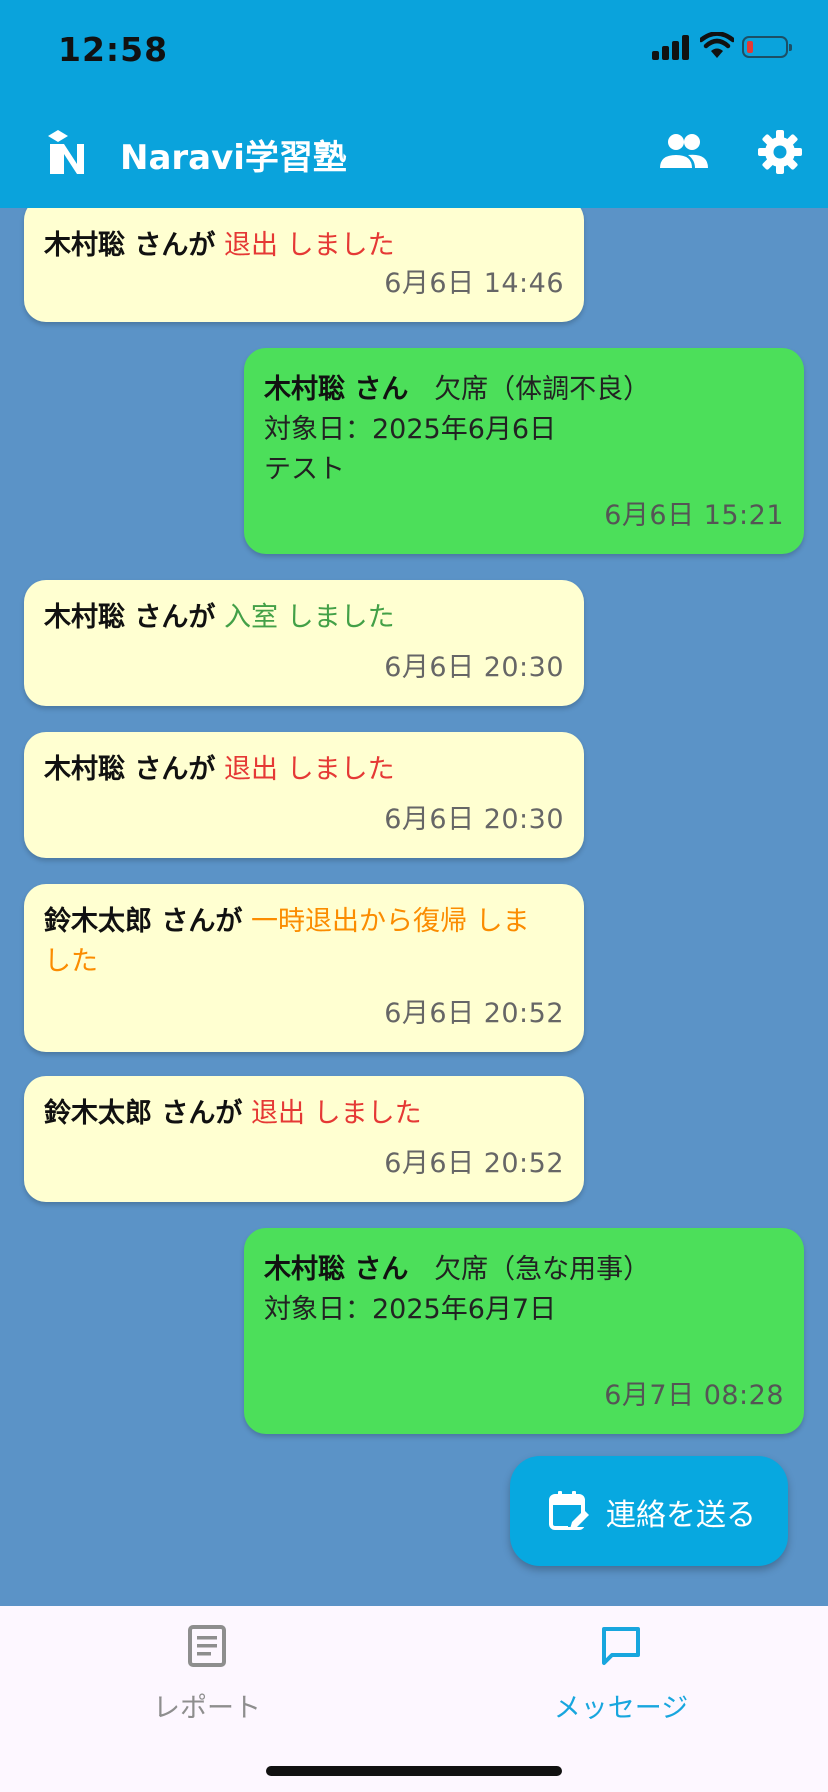 This screenshot has height=1792, width=828. Describe the element at coordinates (66, 152) in the screenshot. I see `naravi-logo-icon` at that location.